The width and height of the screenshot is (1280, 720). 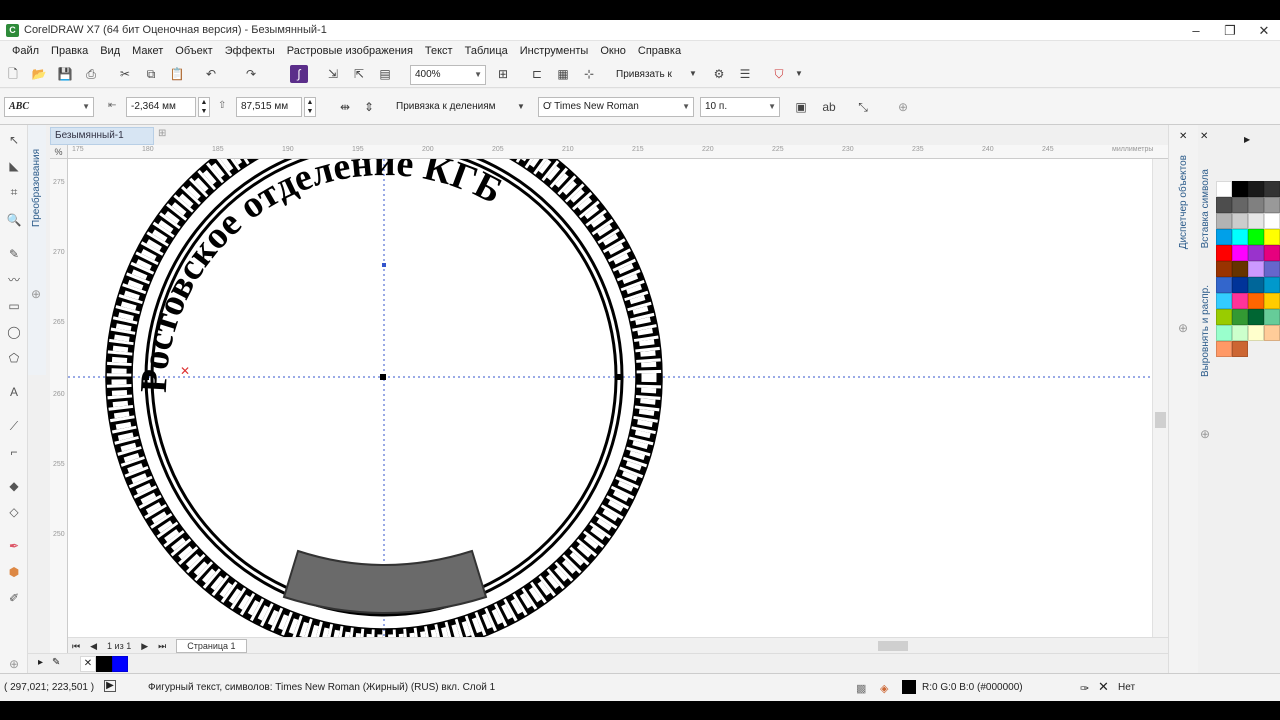 What do you see at coordinates (333, 74) in the screenshot?
I see `import-icon: ⇲` at bounding box center [333, 74].